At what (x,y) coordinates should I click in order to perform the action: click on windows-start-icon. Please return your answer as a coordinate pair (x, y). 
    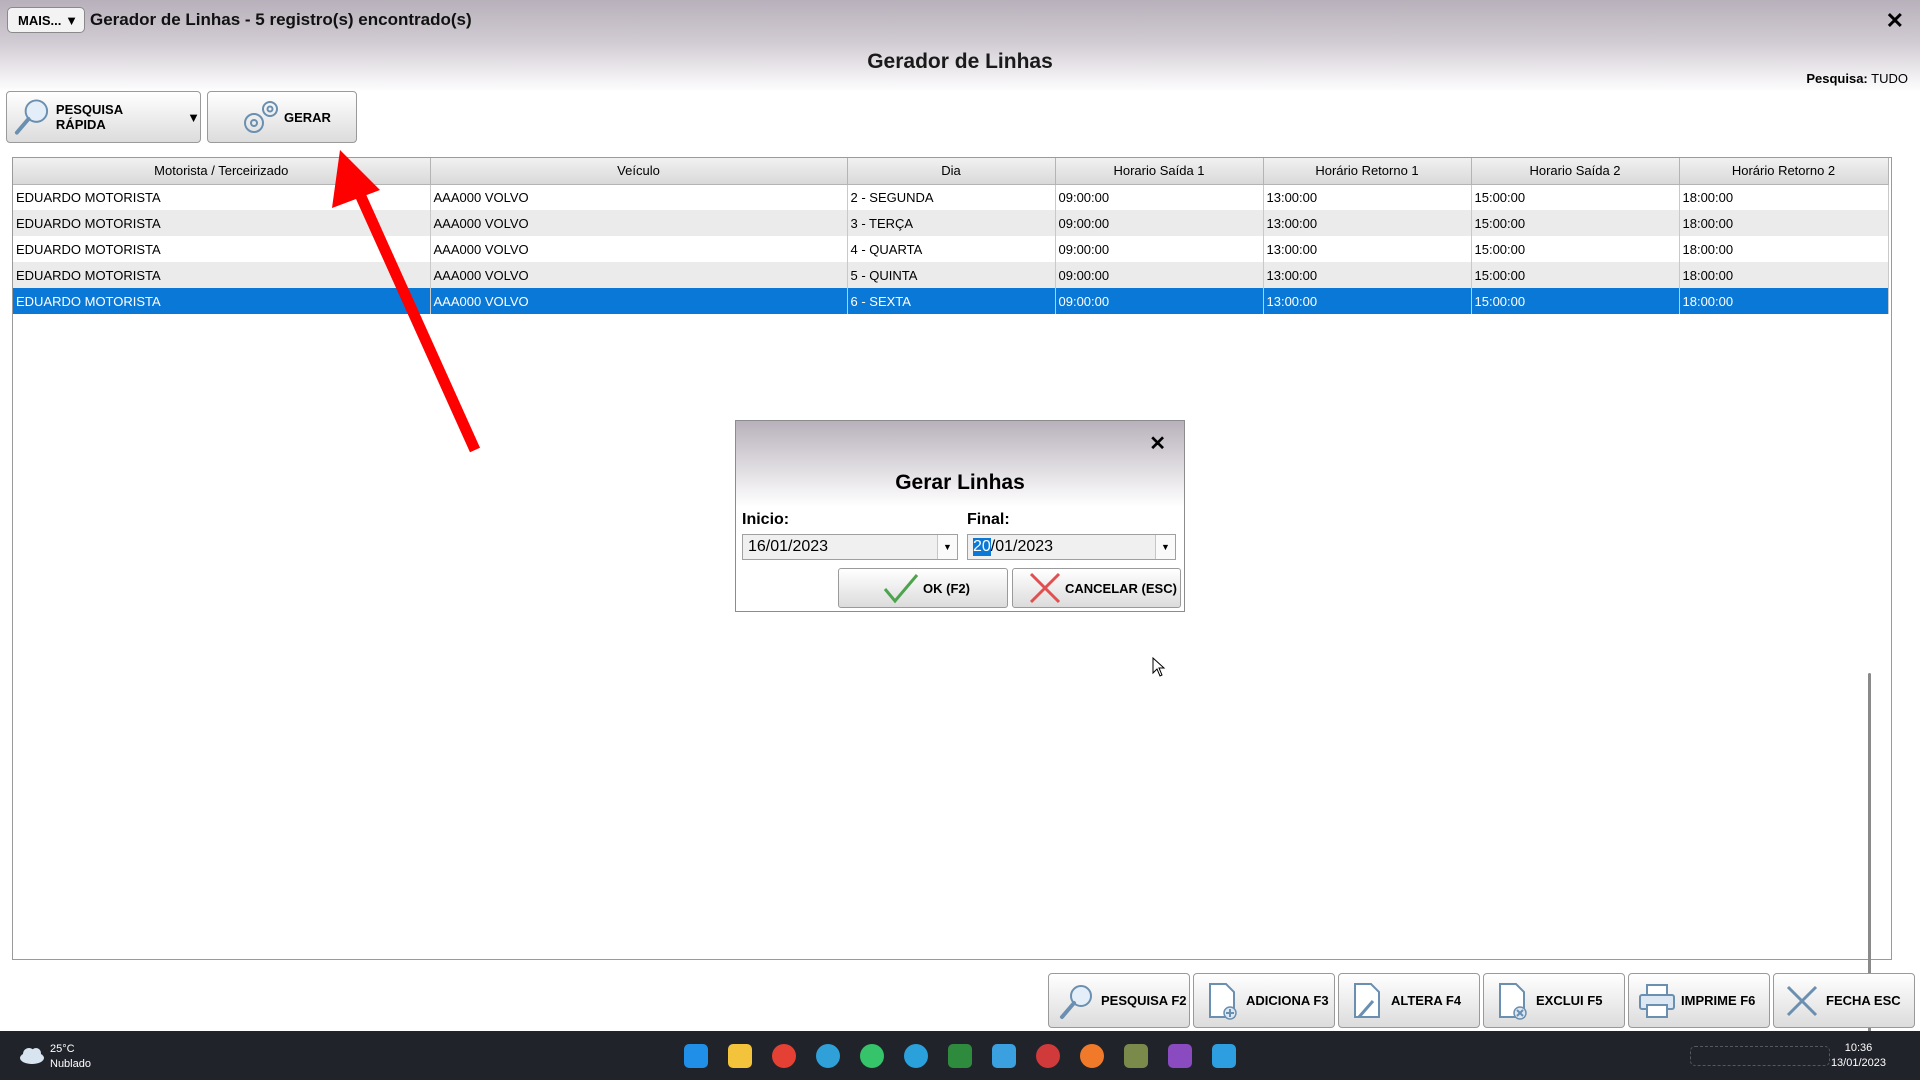
    Looking at the image, I should click on (696, 1056).